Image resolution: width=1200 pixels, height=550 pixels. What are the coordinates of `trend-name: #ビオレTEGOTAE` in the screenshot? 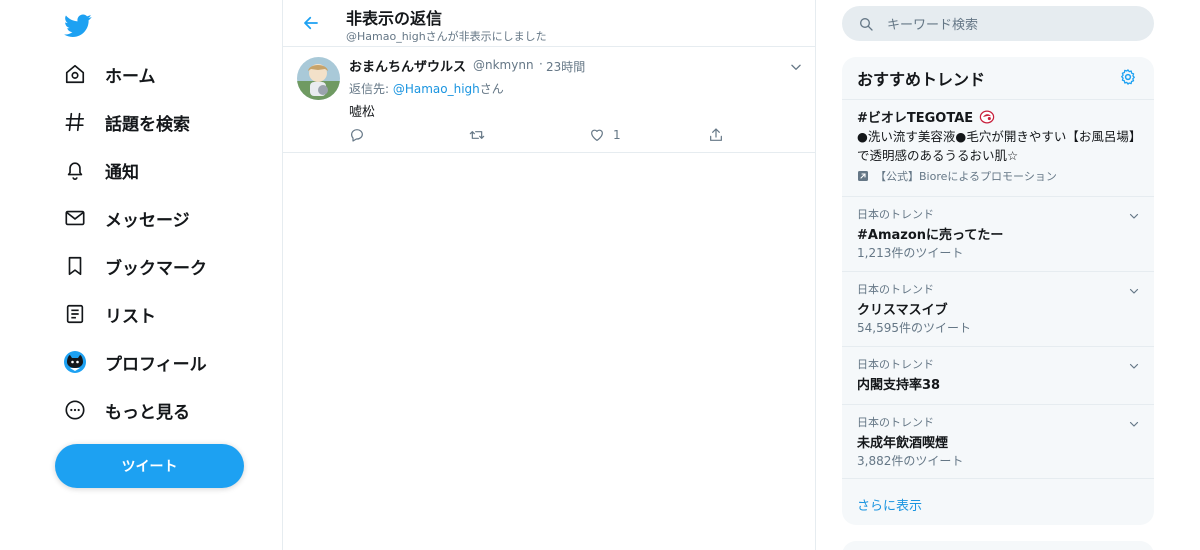 It's located at (926, 116).